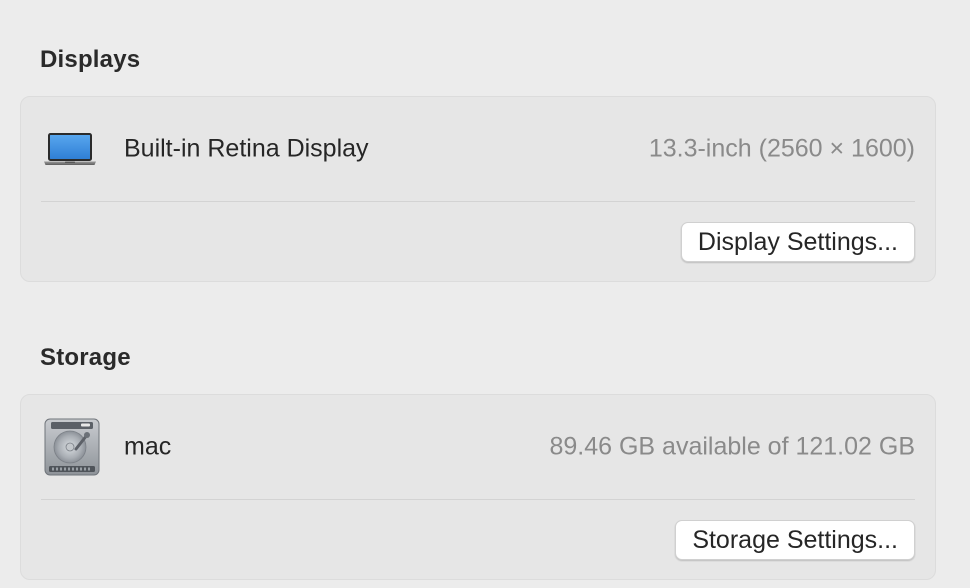 This screenshot has width=970, height=588. What do you see at coordinates (90, 59) in the screenshot?
I see `displays-section-title: Displays` at bounding box center [90, 59].